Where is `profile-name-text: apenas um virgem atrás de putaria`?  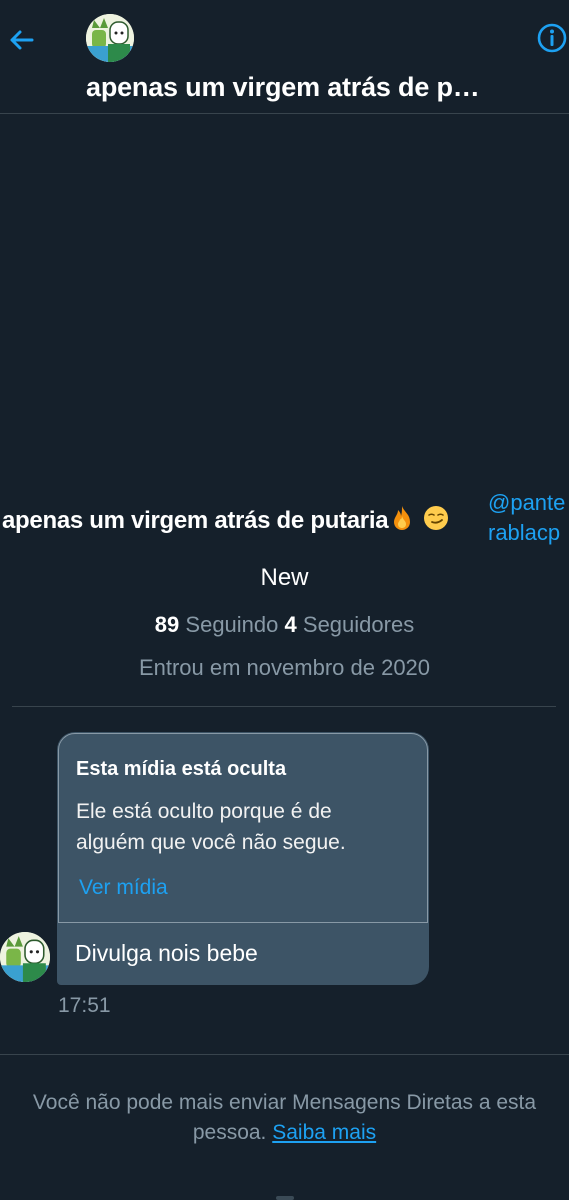 profile-name-text: apenas um virgem atrás de putaria is located at coordinates (195, 520).